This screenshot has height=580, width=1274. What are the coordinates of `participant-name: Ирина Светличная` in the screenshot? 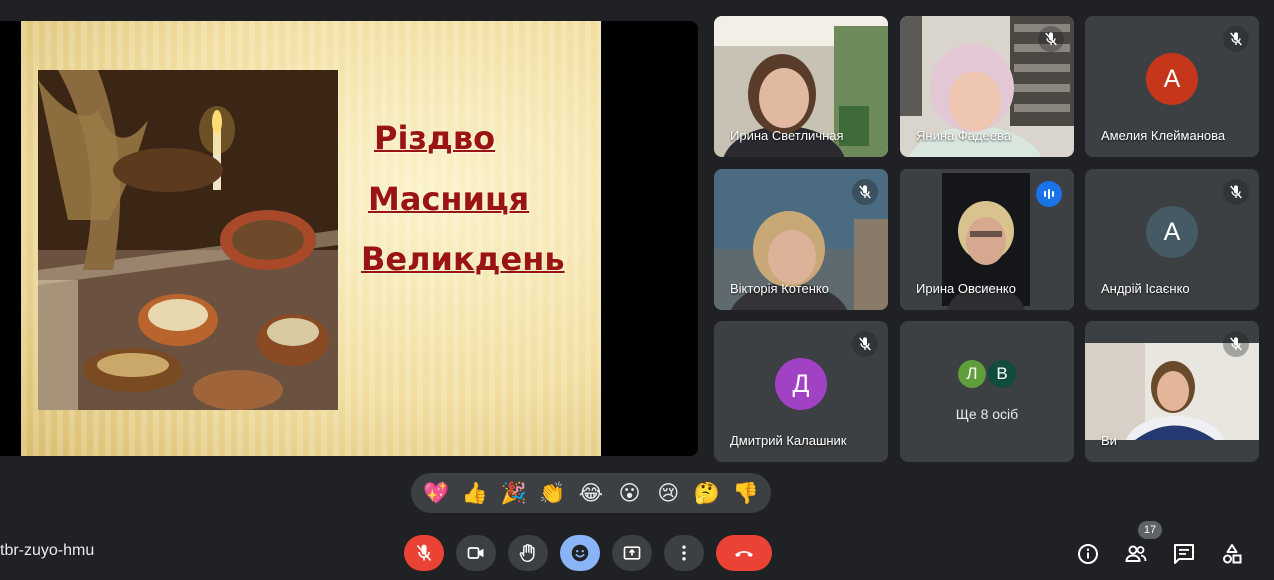 It's located at (787, 135).